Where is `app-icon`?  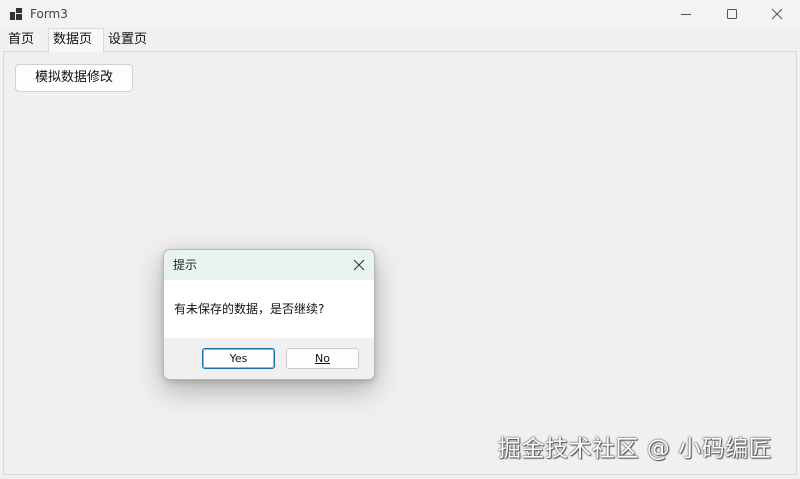 app-icon is located at coordinates (16, 14).